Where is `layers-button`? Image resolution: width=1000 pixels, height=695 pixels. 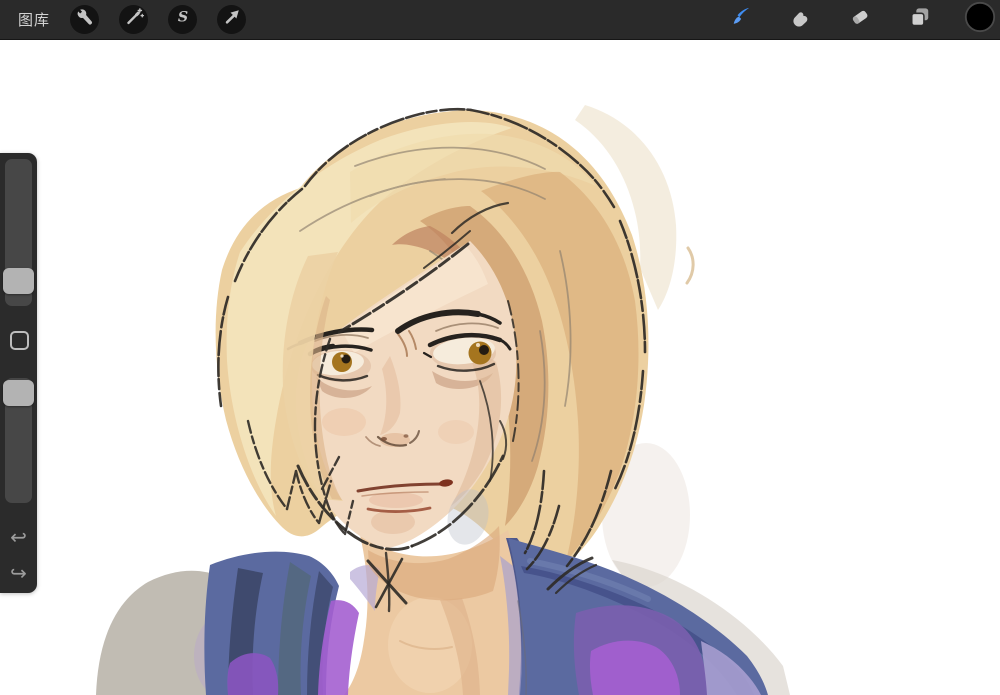
layers-button is located at coordinates (920, 20).